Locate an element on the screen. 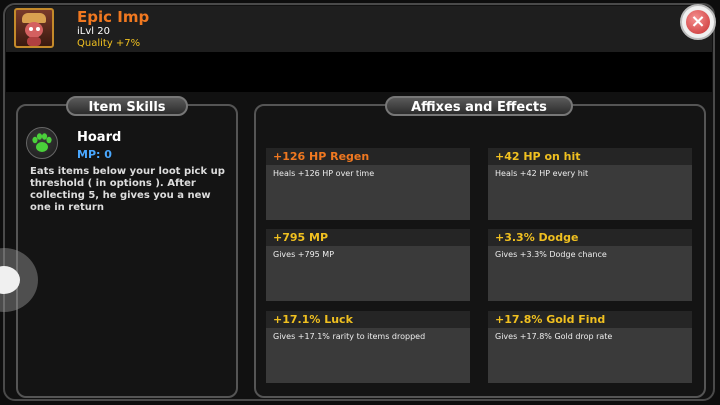 Image resolution: width=720 pixels, height=405 pixels. affix-header: +795 MP is located at coordinates (368, 237).